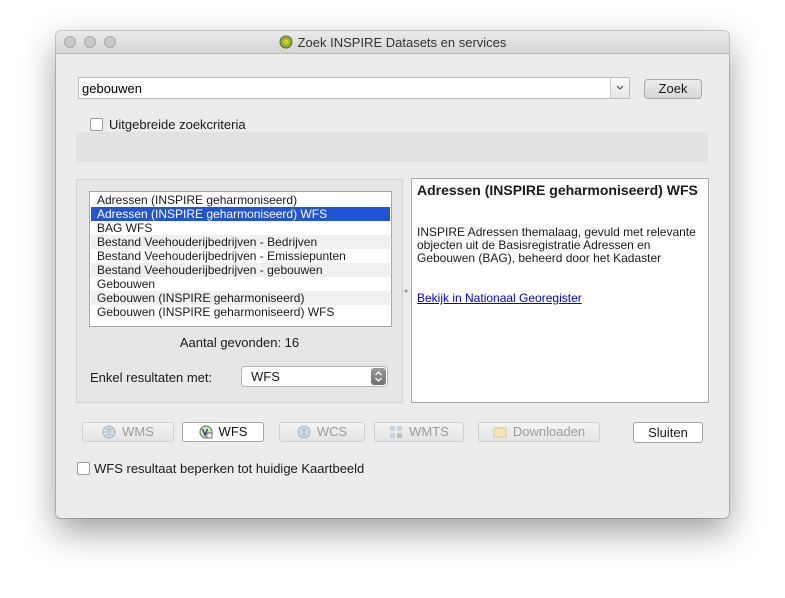 The width and height of the screenshot is (785, 598). Describe the element at coordinates (233, 431) in the screenshot. I see `wfs-label: WFS` at that location.